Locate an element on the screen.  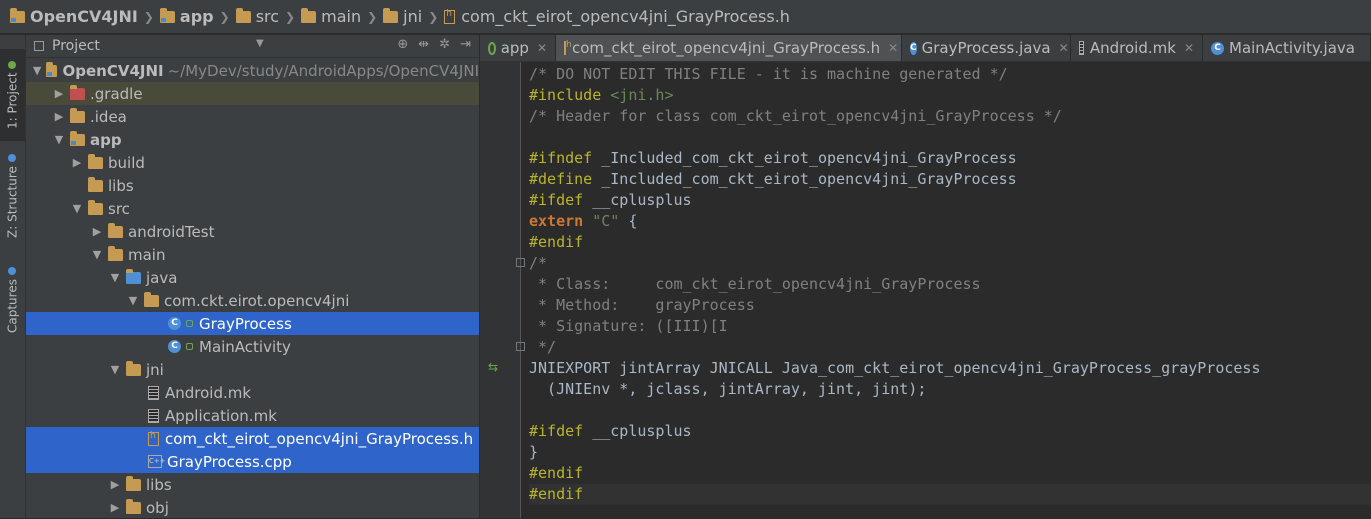
tool-tab-structure: Z: Structure is located at coordinates (12, 196).